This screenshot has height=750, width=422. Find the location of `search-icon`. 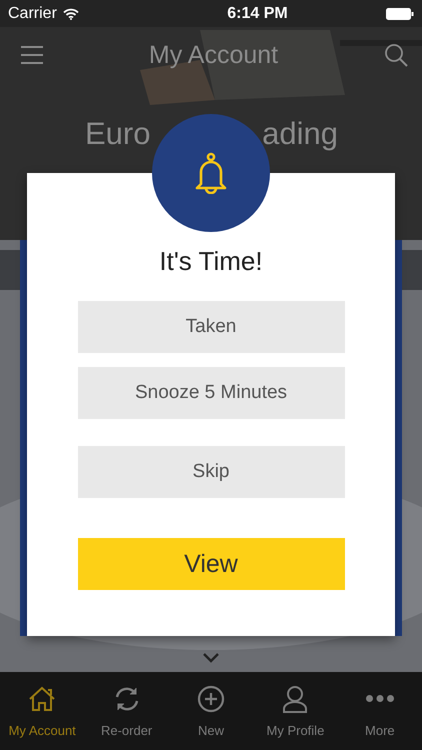

search-icon is located at coordinates (396, 55).